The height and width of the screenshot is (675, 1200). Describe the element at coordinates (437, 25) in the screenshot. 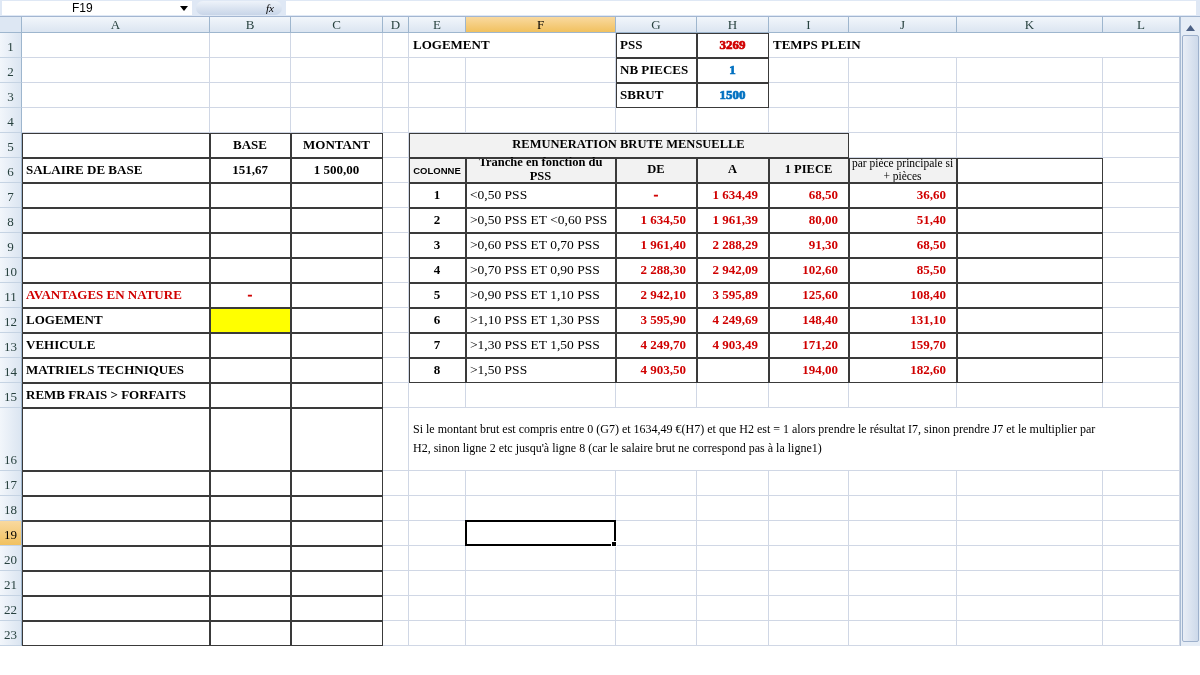

I see `column-header: E` at that location.